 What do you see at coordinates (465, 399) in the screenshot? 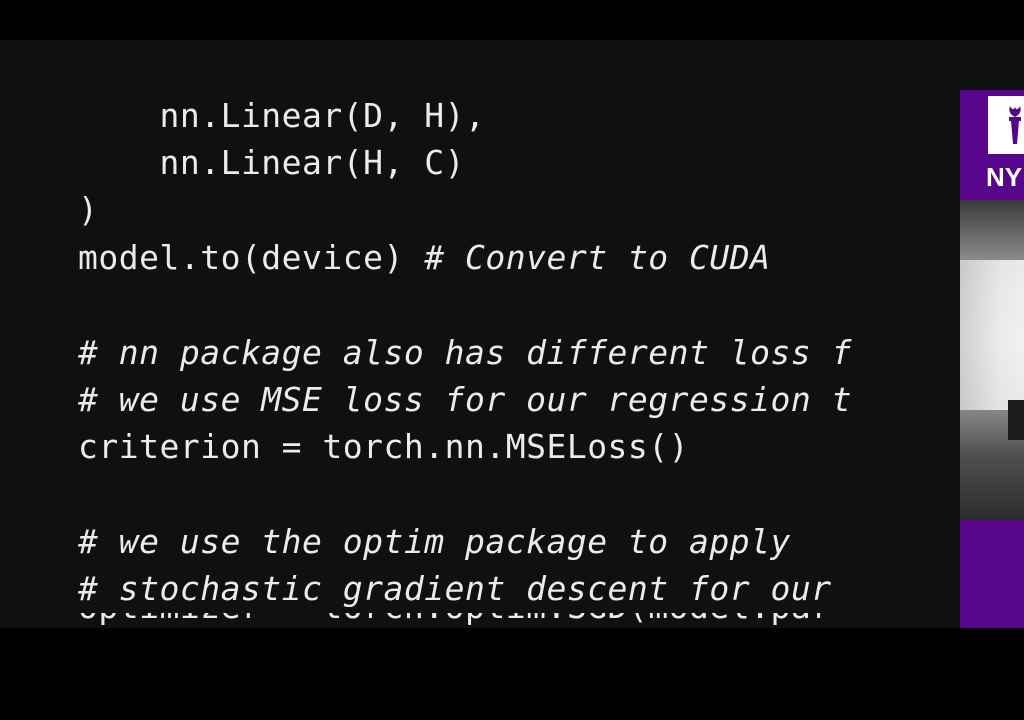
I see `code-line-7: # we use MSE loss for our regression t` at bounding box center [465, 399].